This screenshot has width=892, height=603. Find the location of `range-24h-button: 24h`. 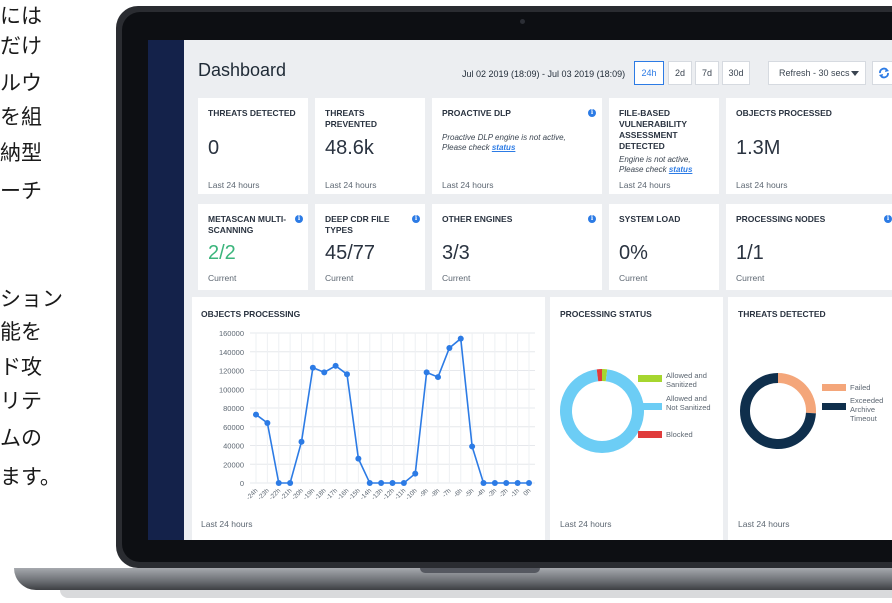

range-24h-button: 24h is located at coordinates (649, 73).